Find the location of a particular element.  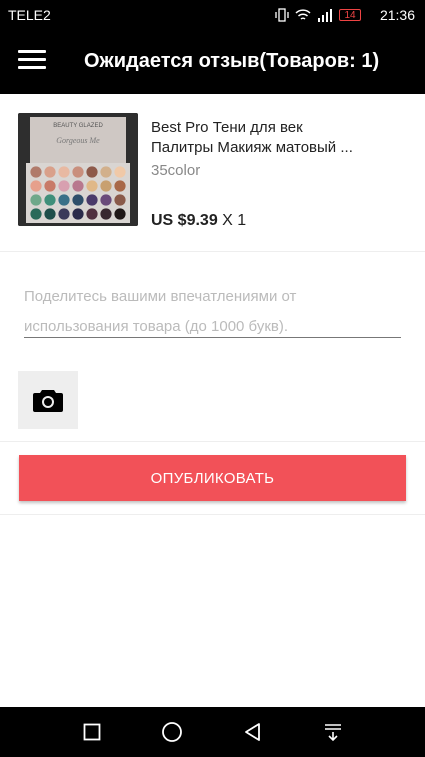

page-title: Ожидается отзыв(Товаров: 1) is located at coordinates (232, 61).